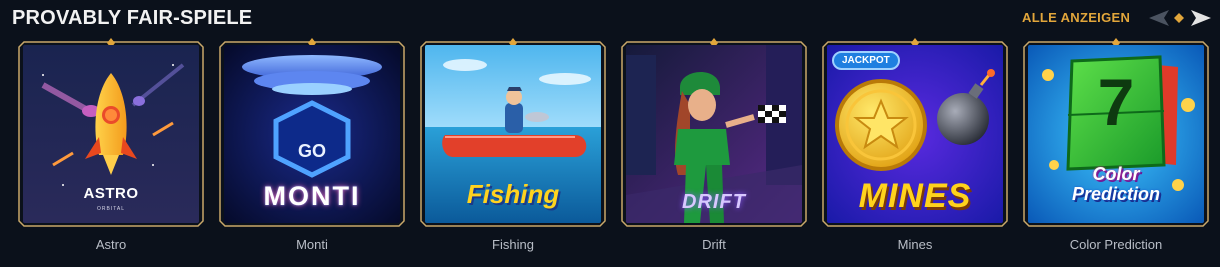  I want to click on card-frame: DRIFT, so click(714, 134).